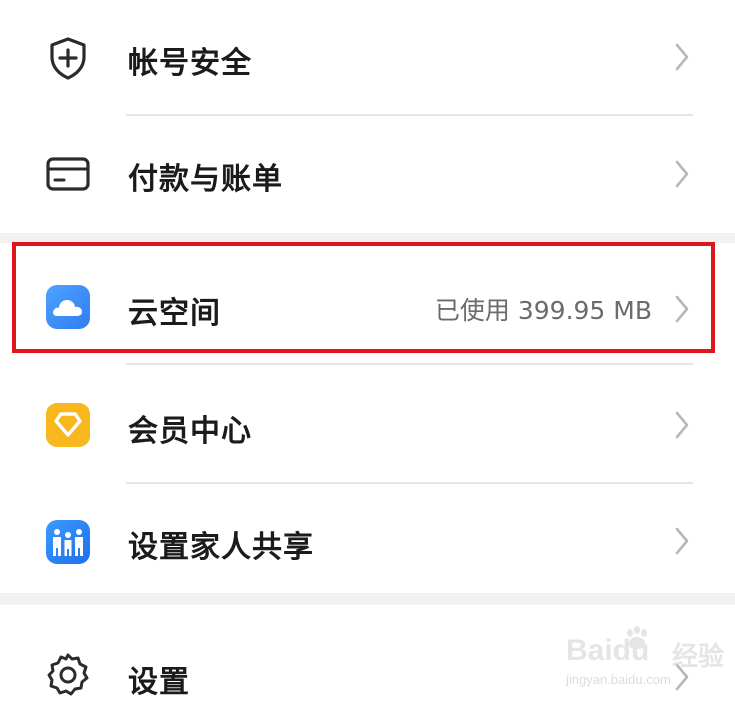 The image size is (735, 703). What do you see at coordinates (221, 547) in the screenshot?
I see `menu-label: 设置家人共享` at bounding box center [221, 547].